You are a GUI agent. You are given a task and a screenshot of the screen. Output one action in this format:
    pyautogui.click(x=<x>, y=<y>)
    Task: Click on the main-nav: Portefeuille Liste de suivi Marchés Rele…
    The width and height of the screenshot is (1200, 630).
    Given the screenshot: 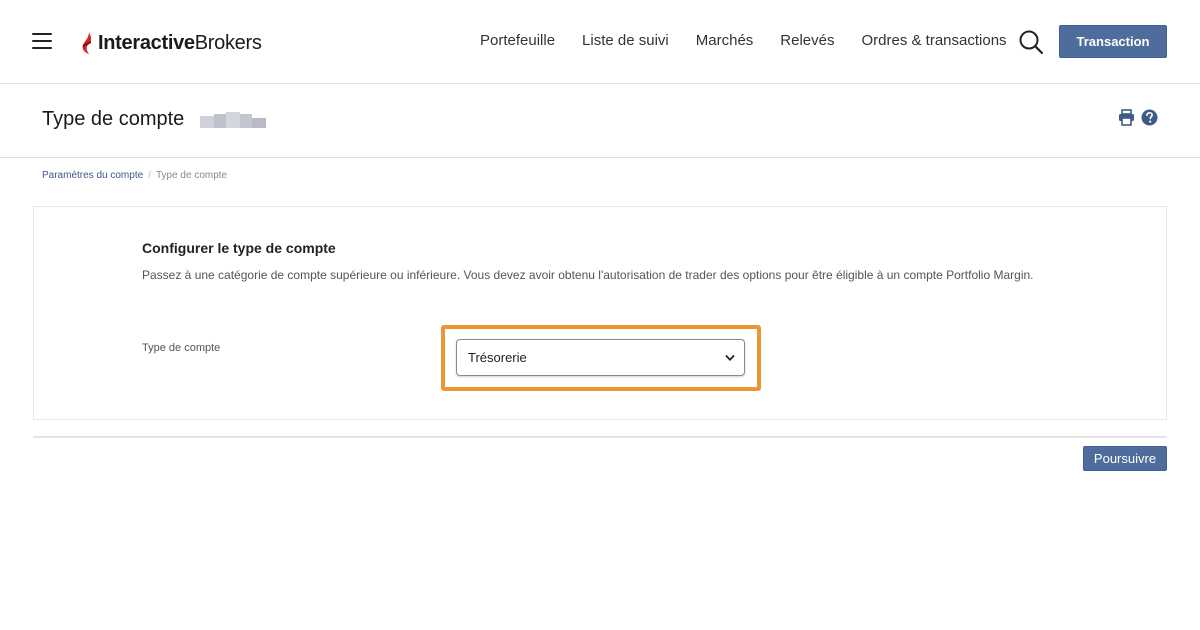 What is the action you would take?
    pyautogui.click(x=757, y=40)
    